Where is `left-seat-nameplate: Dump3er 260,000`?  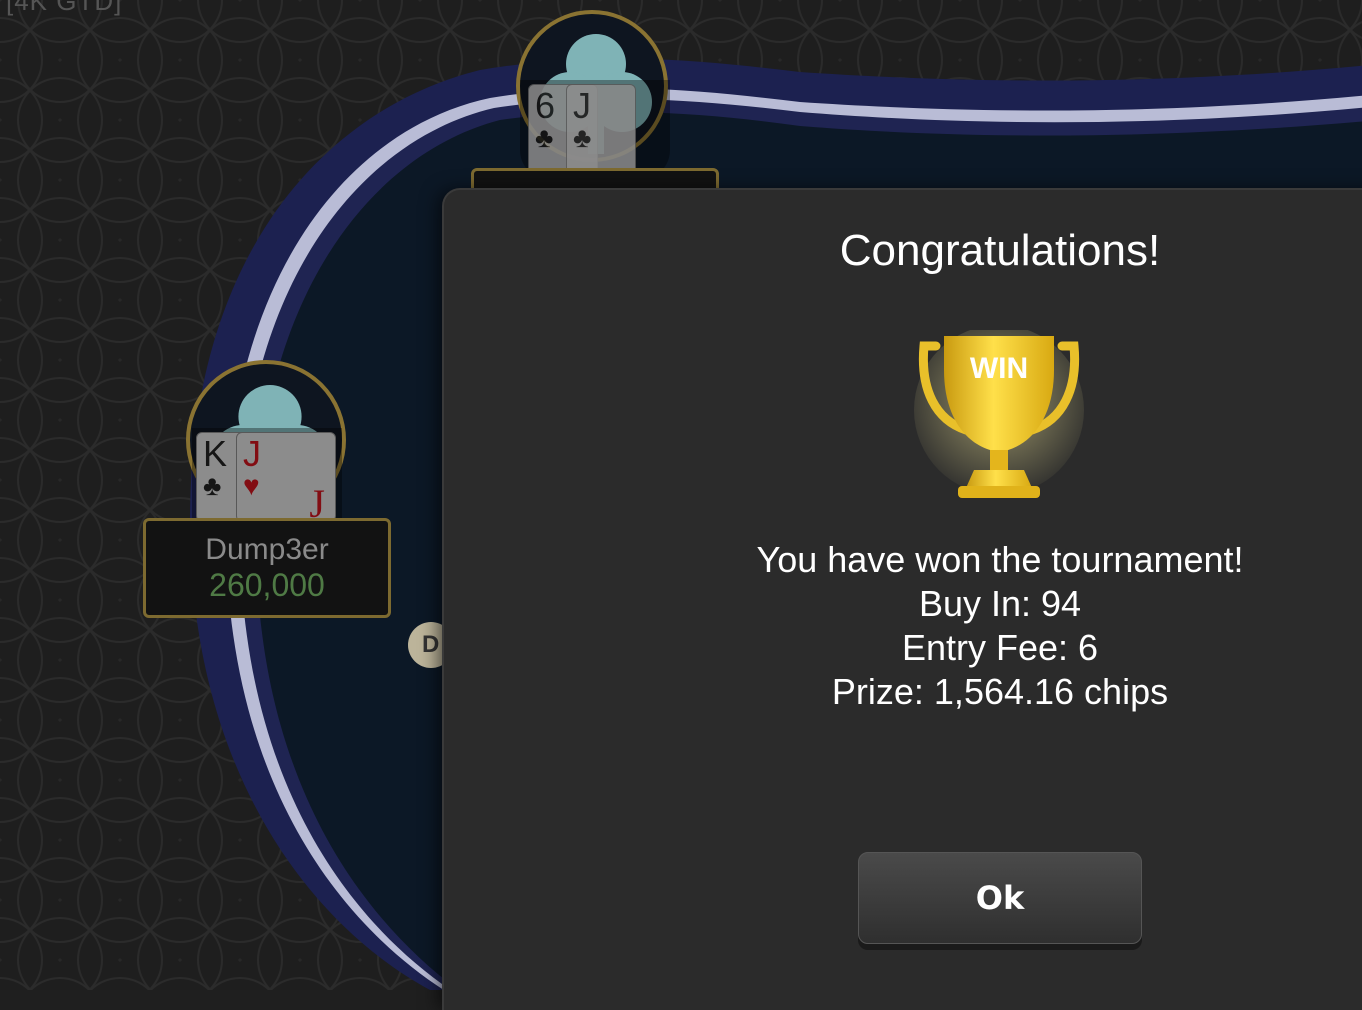
left-seat-nameplate: Dump3er 260,000 is located at coordinates (267, 568).